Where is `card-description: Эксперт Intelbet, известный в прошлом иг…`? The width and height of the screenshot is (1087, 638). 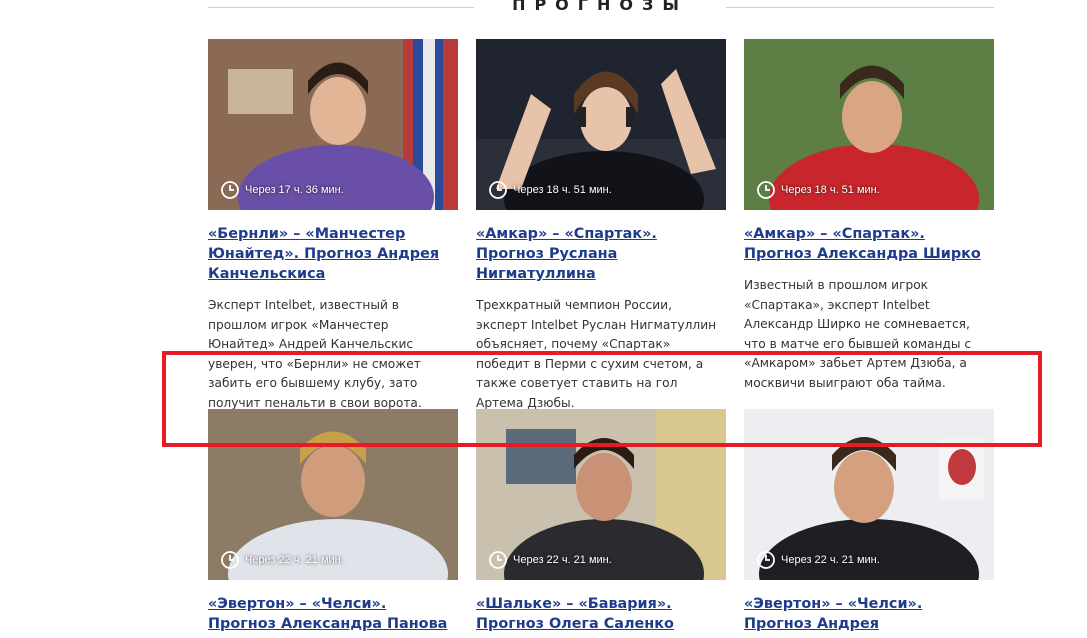 card-description: Эксперт Intelbet, известный в прошлом иг… is located at coordinates (315, 354).